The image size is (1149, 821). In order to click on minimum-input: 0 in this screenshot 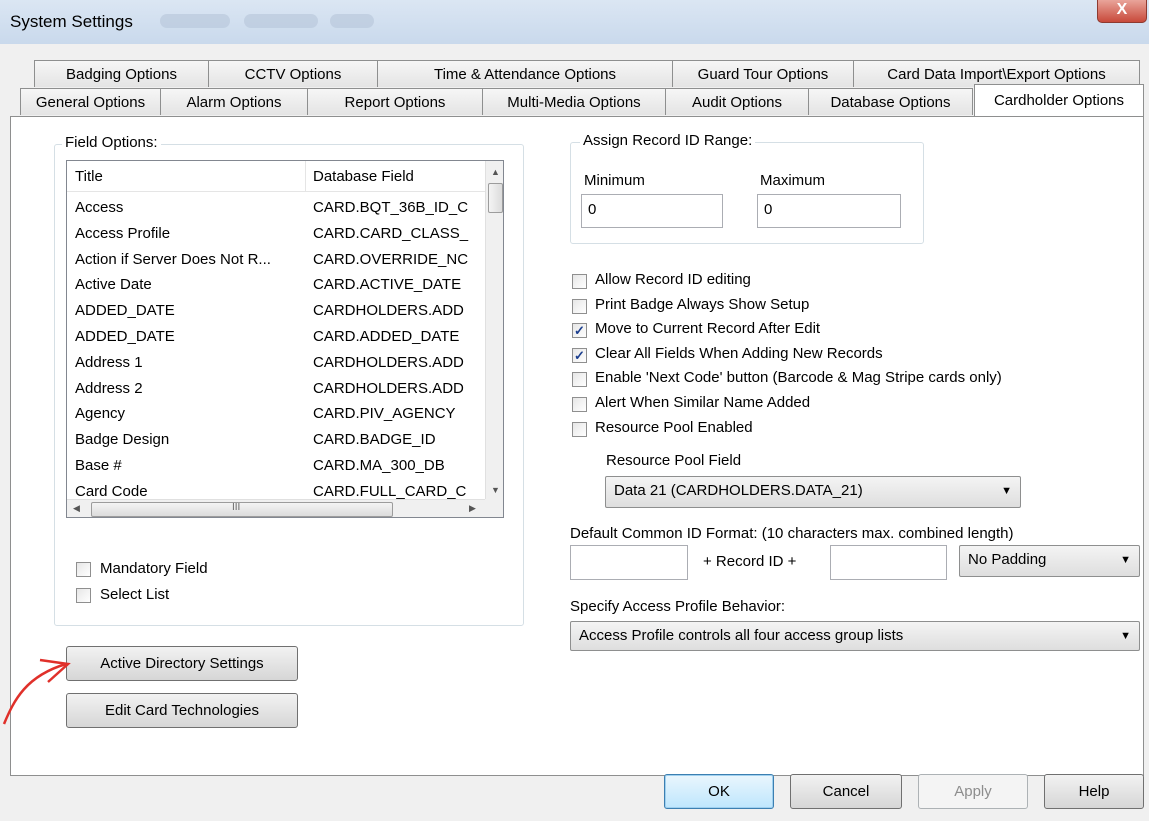, I will do `click(652, 211)`.